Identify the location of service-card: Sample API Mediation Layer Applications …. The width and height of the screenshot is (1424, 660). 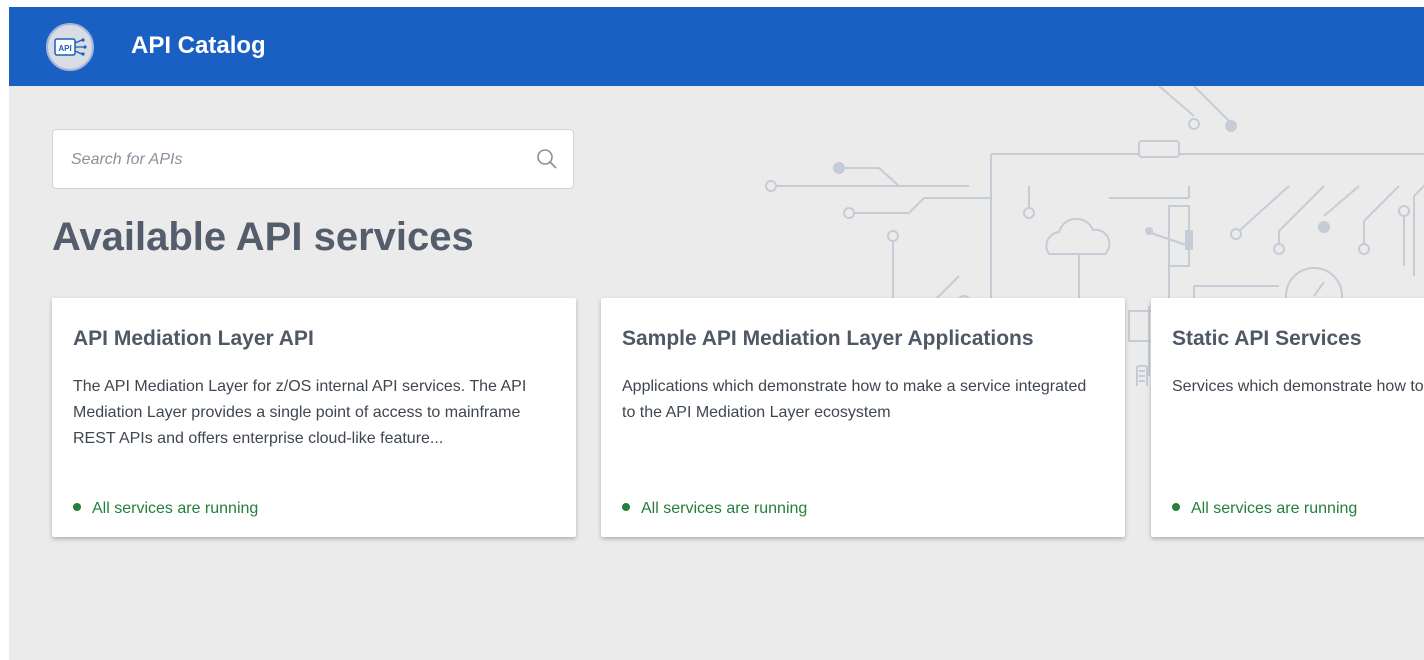
(863, 417).